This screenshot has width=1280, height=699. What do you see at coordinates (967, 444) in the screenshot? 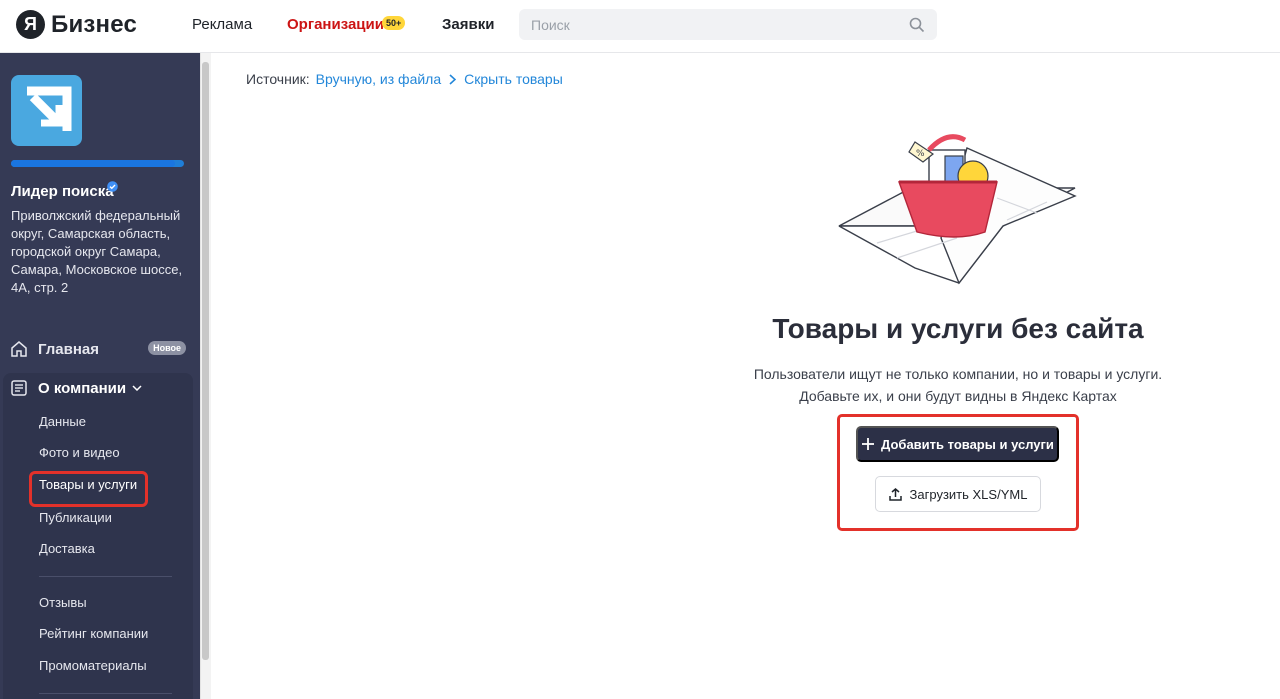
I see `add-goods-label: Добавить товары и услуги` at bounding box center [967, 444].